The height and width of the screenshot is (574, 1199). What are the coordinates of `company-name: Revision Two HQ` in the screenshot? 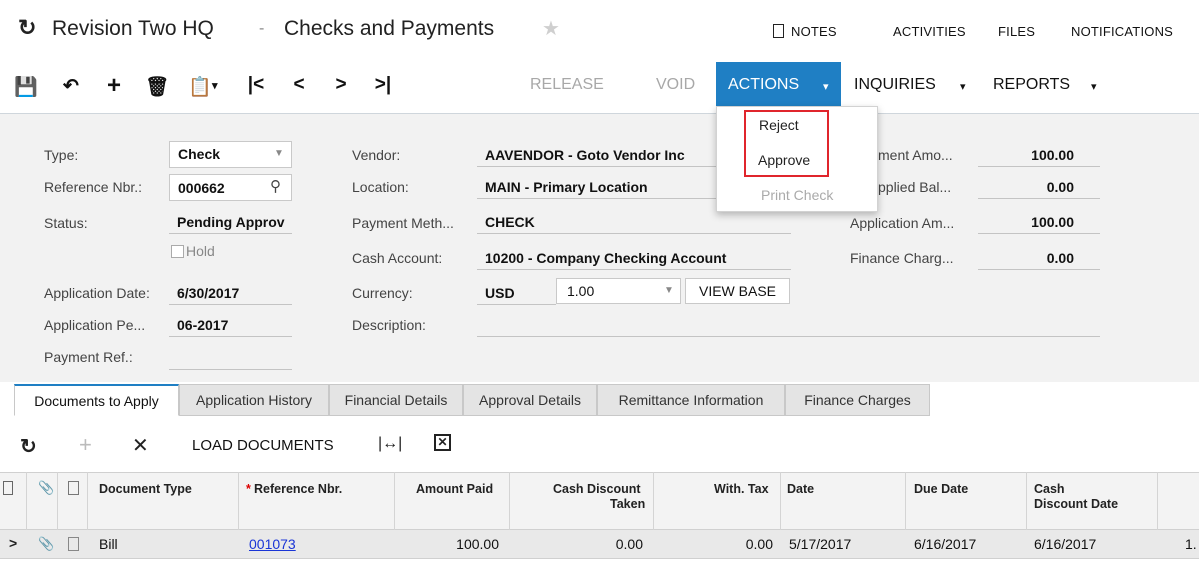 It's located at (133, 29).